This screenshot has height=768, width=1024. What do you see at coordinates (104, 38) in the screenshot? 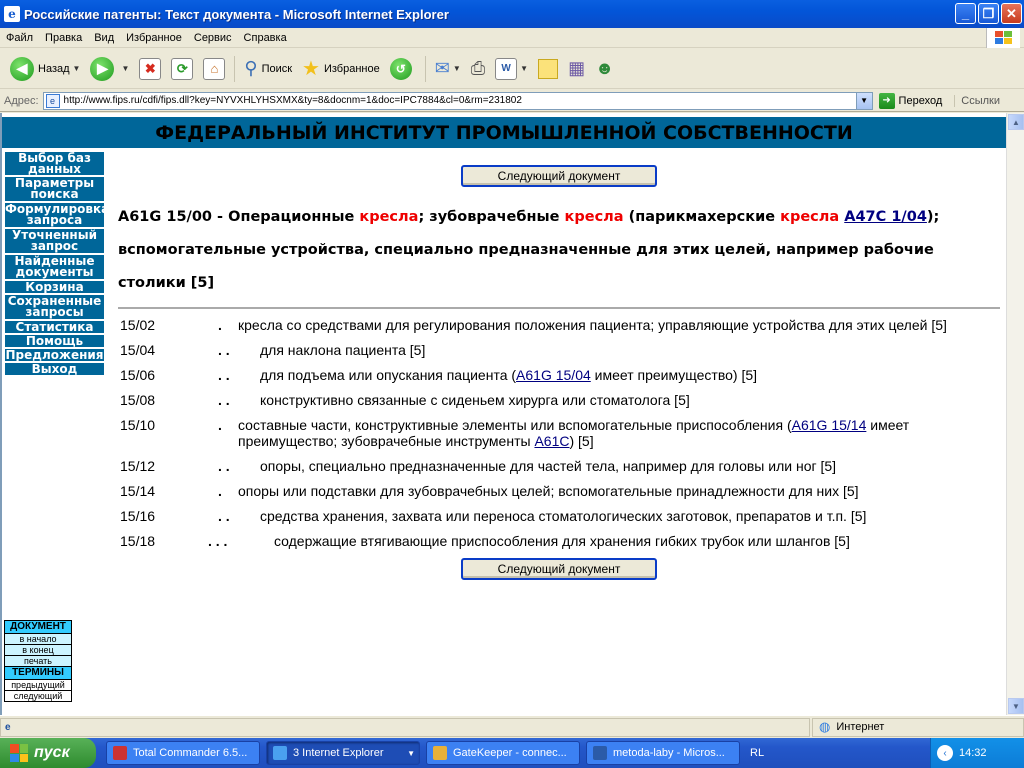
I see `menu-view: Вид` at bounding box center [104, 38].